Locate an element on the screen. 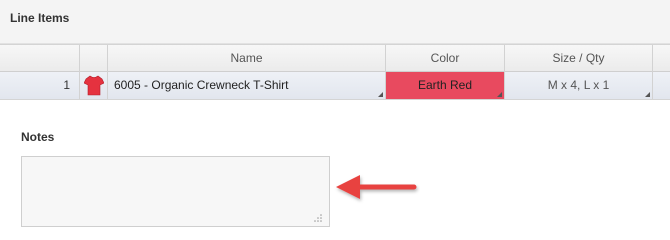  column-header-filler is located at coordinates (661, 58).